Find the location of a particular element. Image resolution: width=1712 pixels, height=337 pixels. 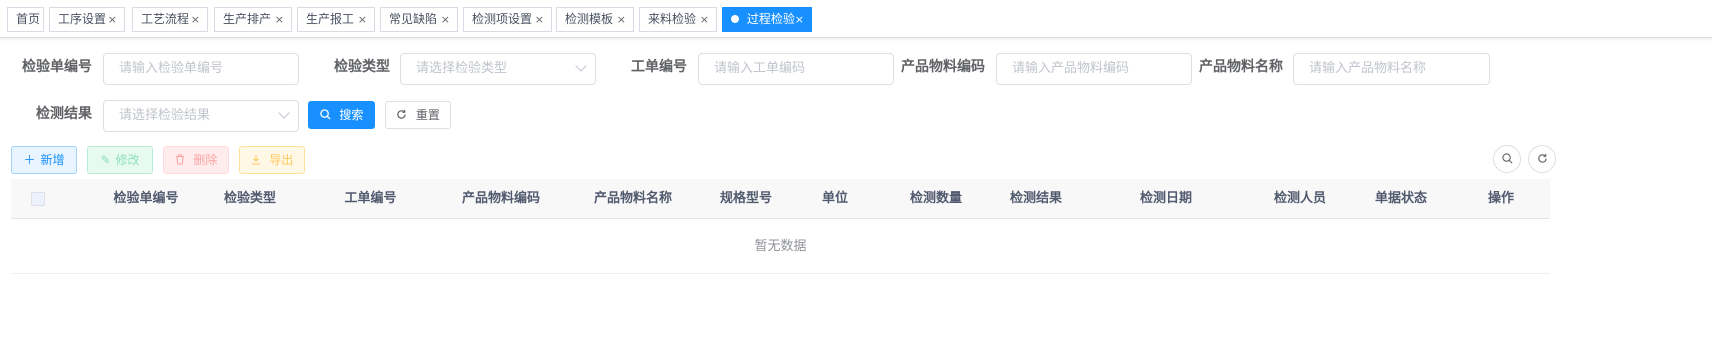

edit-button: ✎ 修改 is located at coordinates (120, 160).